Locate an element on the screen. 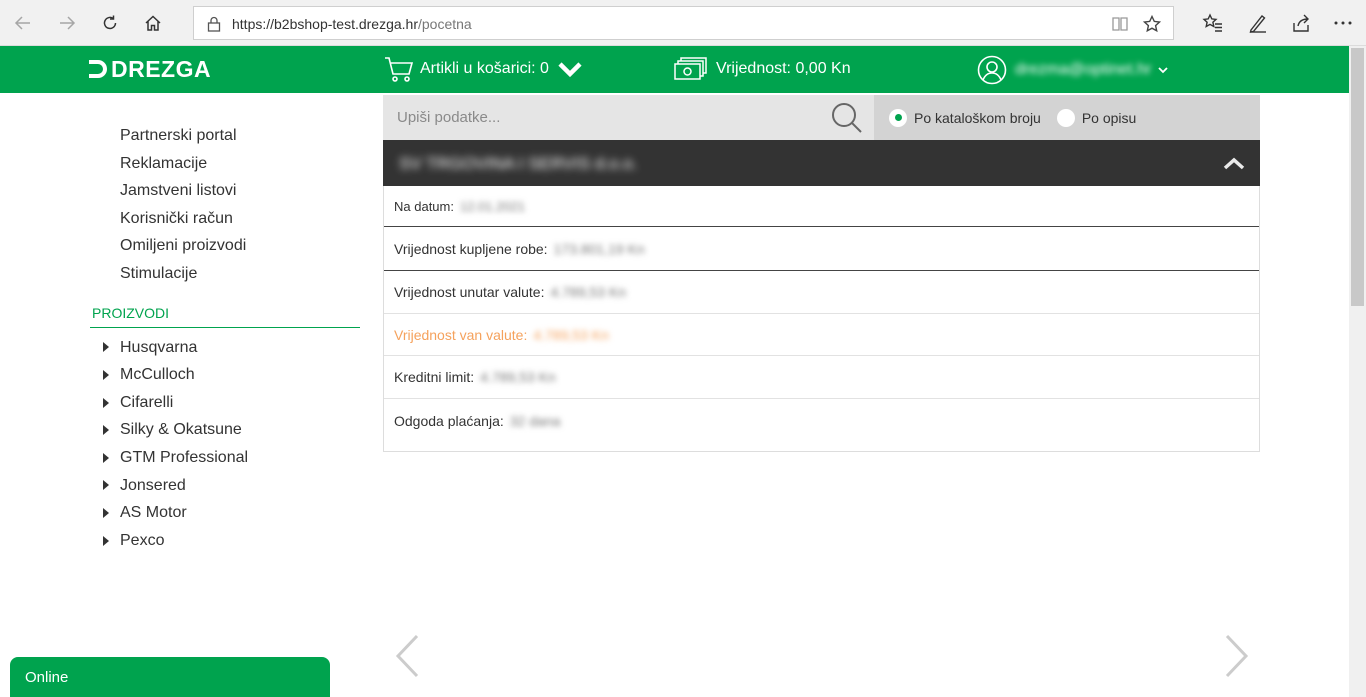  row-purchased-value: Vrijednost kupljene robe: 173.801,19 Kn is located at coordinates (821, 249).